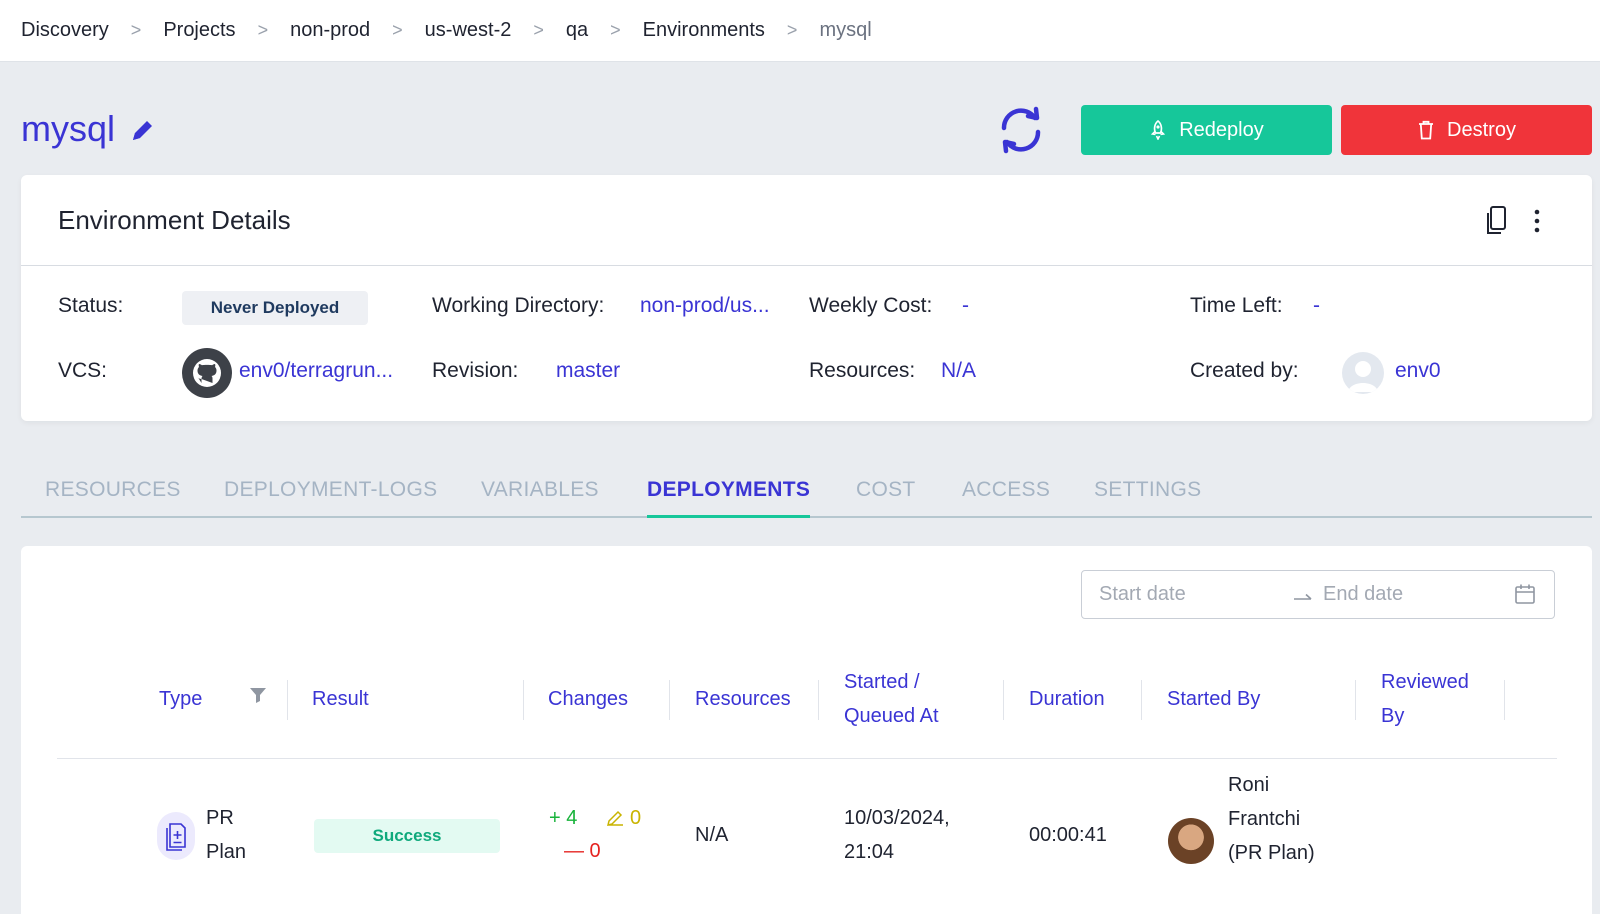  I want to click on status-badge: Never Deployed, so click(275, 308).